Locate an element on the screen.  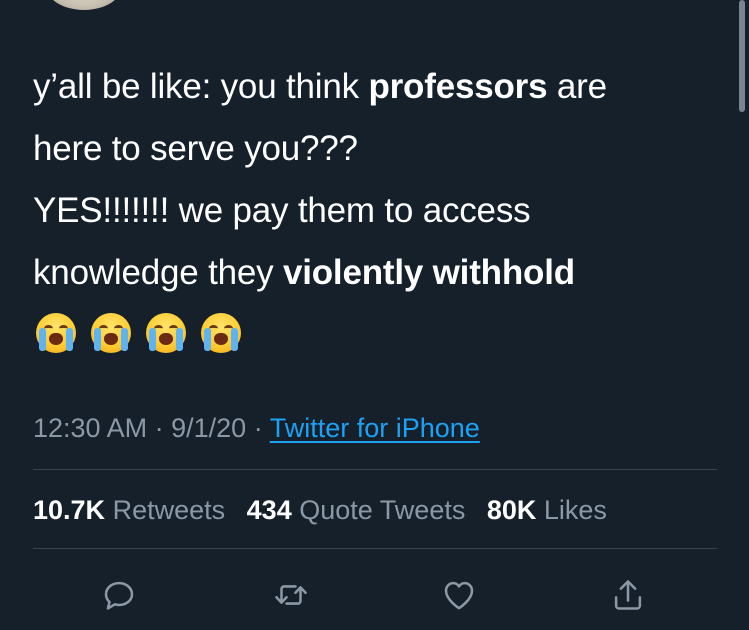
tweet-text-segment: here to serve you??? is located at coordinates (195, 148).